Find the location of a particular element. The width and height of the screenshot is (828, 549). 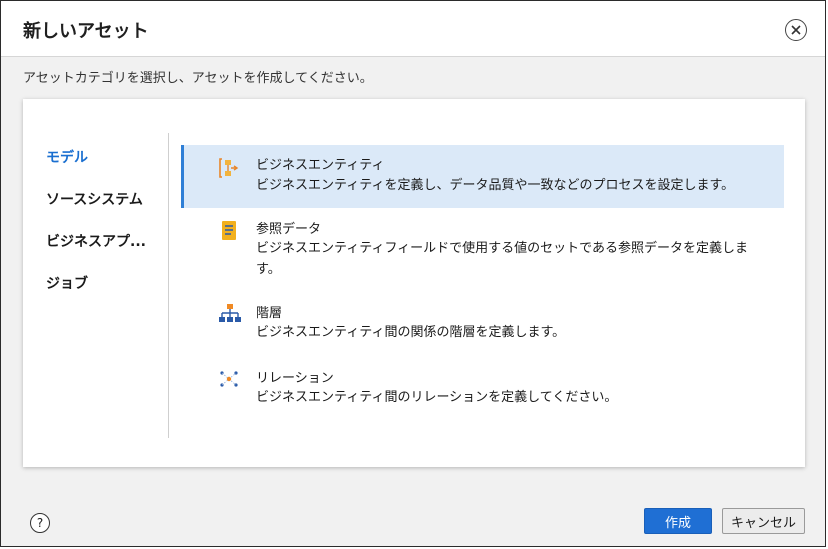

option-relation: リレーション ビジネスエンティティ間のリレーションを定義してください。 is located at coordinates (482, 389).